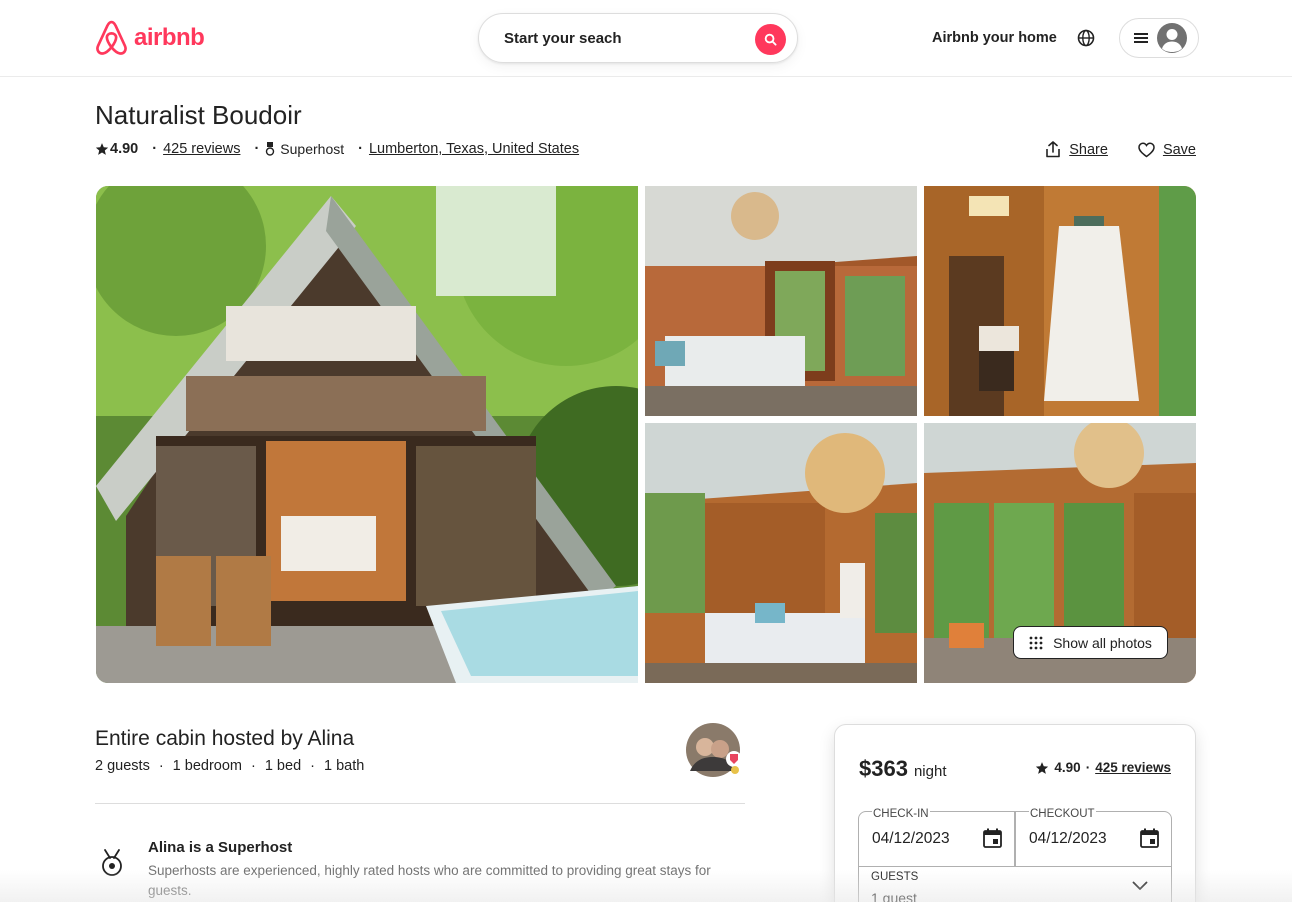  I want to click on top-header: airbnb Start your seach Airbnb your home, so click(646, 38).